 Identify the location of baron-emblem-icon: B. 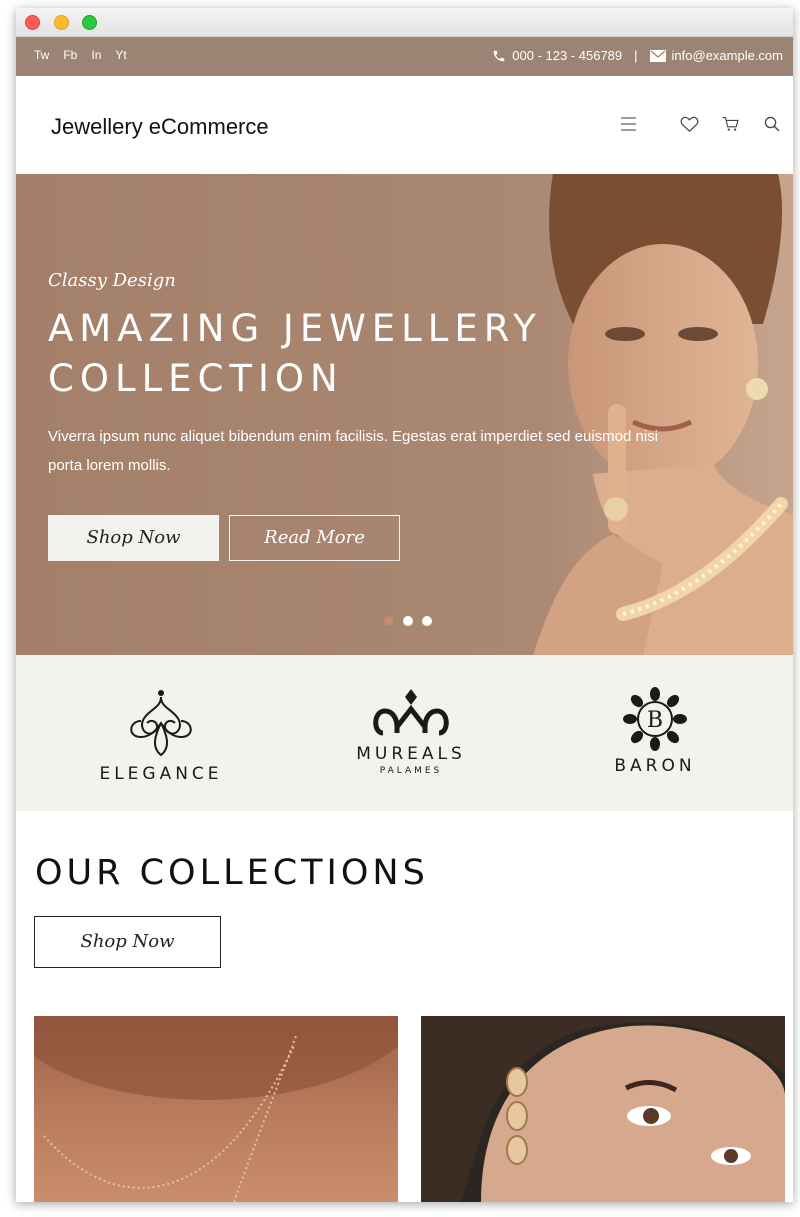
(655, 719).